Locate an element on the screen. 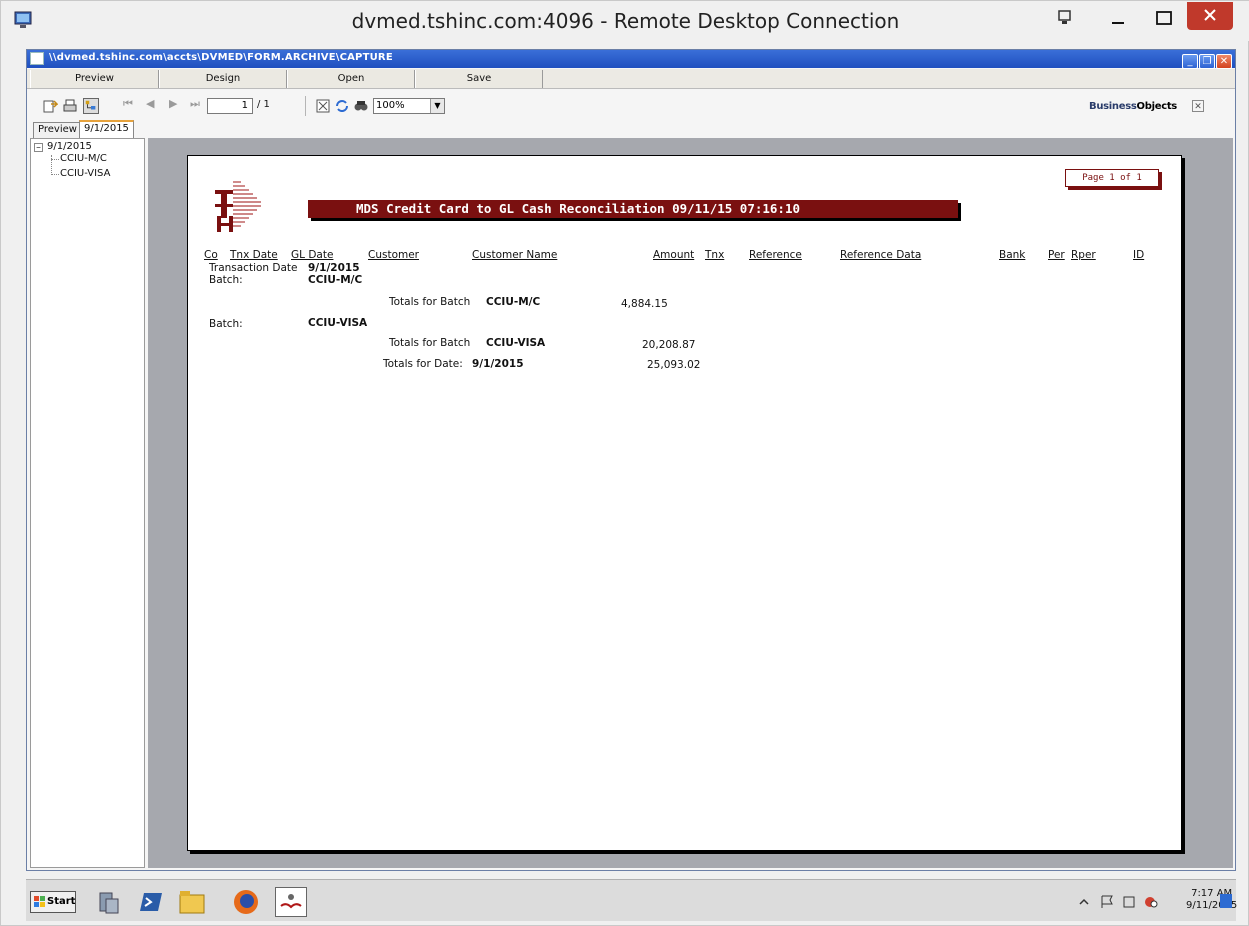 The height and width of the screenshot is (926, 1249). column-header: Tnx Date is located at coordinates (254, 255).